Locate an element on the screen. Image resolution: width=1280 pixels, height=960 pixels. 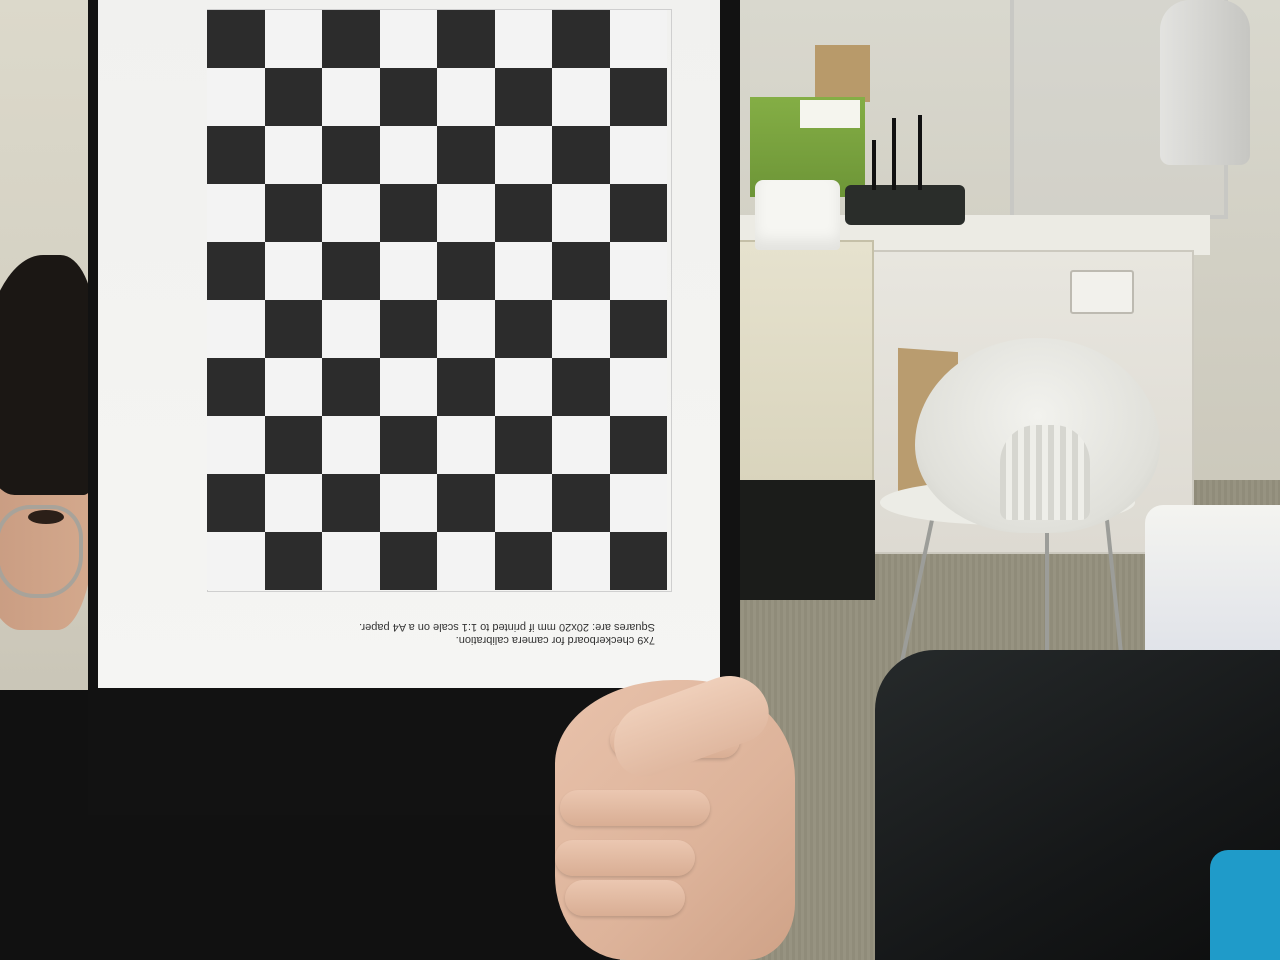
tissue-box is located at coordinates (797, 215).